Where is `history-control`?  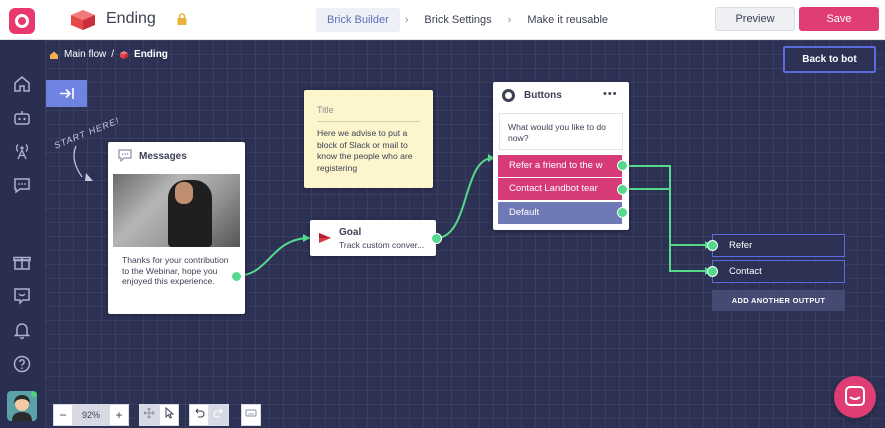 history-control is located at coordinates (209, 415).